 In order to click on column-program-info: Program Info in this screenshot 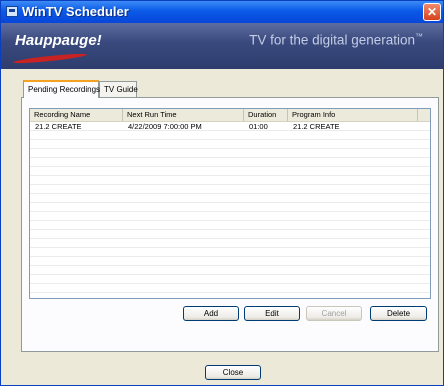, I will do `click(353, 115)`.